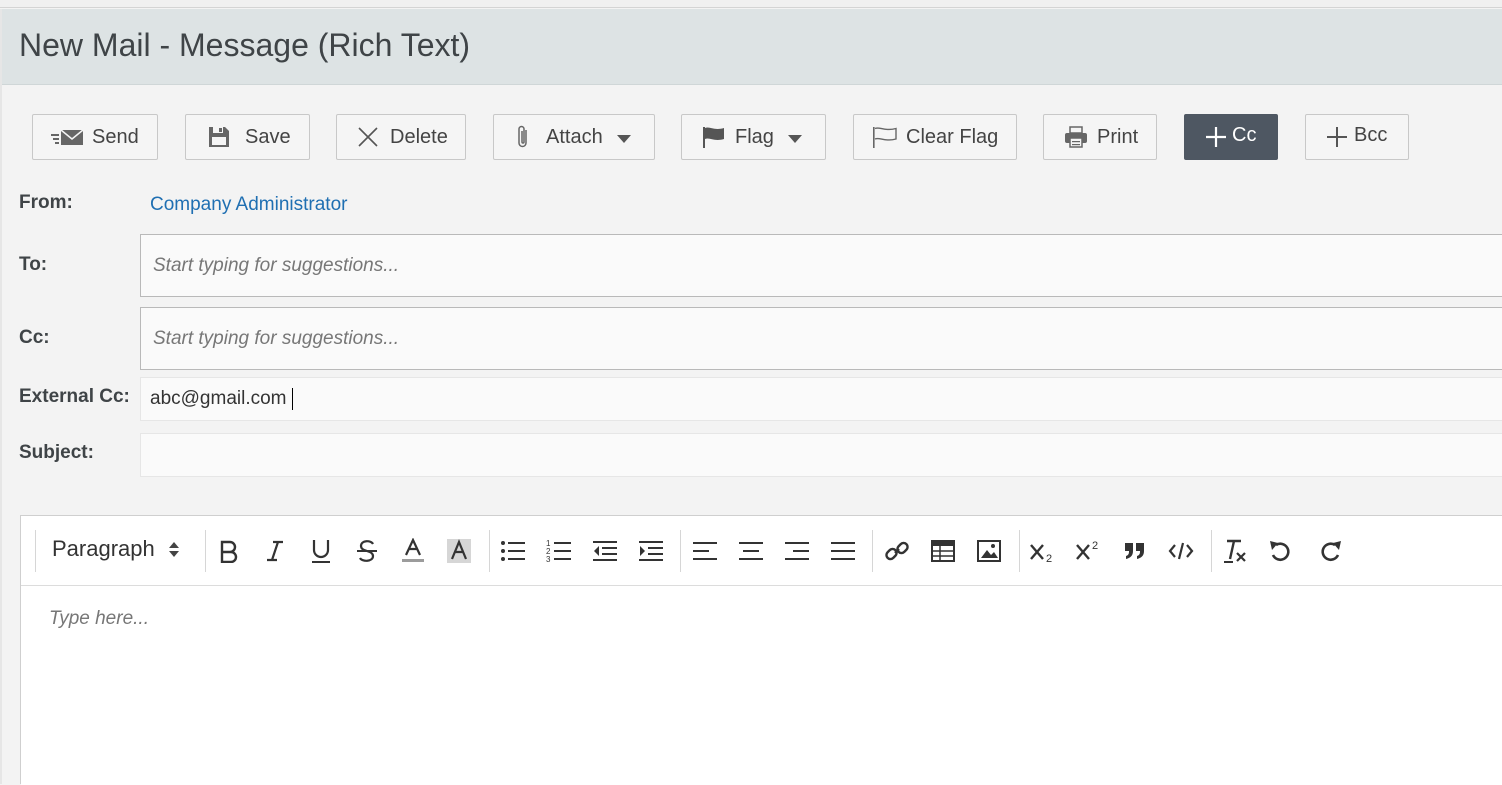 This screenshot has width=1502, height=785. What do you see at coordinates (33, 264) in the screenshot?
I see `to-label: To:` at bounding box center [33, 264].